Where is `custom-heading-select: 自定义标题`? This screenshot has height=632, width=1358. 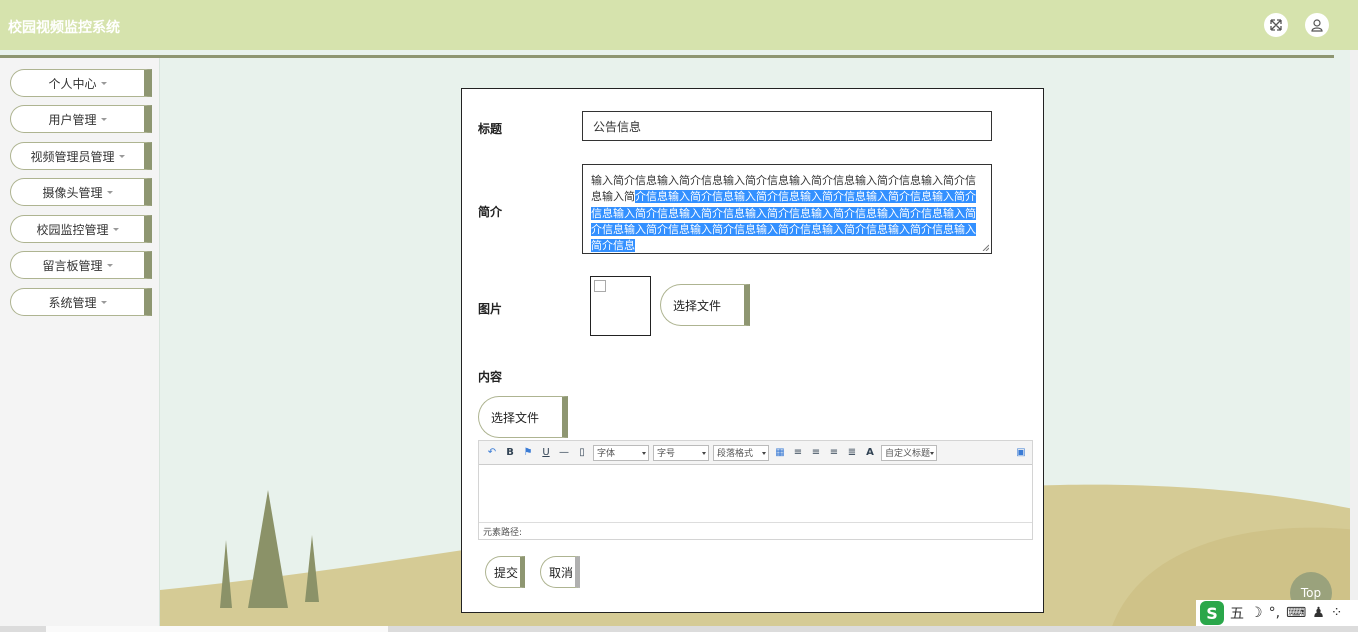 custom-heading-select: 自定义标题 is located at coordinates (909, 452).